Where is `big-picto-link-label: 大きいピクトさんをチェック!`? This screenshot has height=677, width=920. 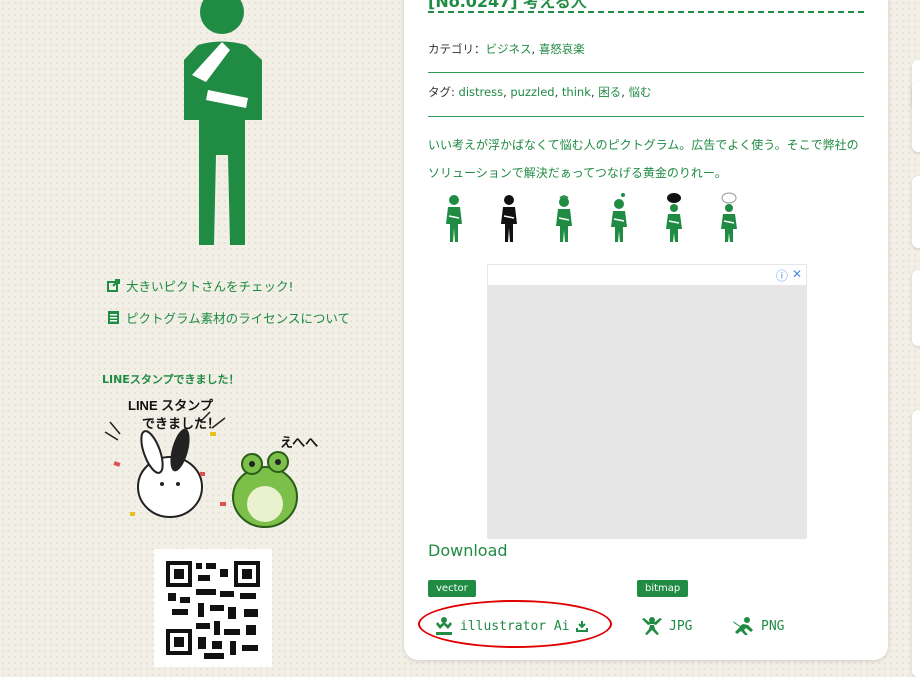
big-picto-link-label: 大きいピクトさんをチェック! is located at coordinates (210, 286).